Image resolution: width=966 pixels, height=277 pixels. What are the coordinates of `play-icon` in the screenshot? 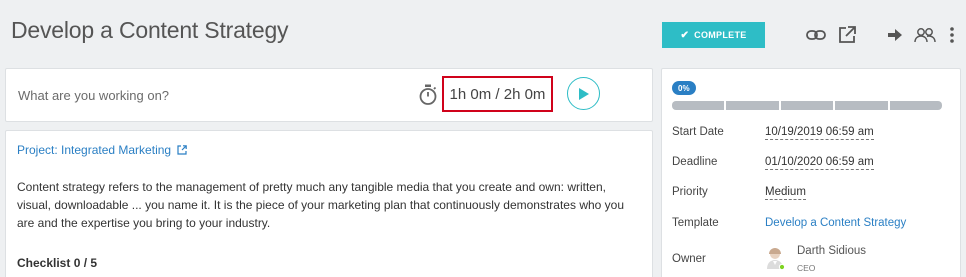 It's located at (583, 93).